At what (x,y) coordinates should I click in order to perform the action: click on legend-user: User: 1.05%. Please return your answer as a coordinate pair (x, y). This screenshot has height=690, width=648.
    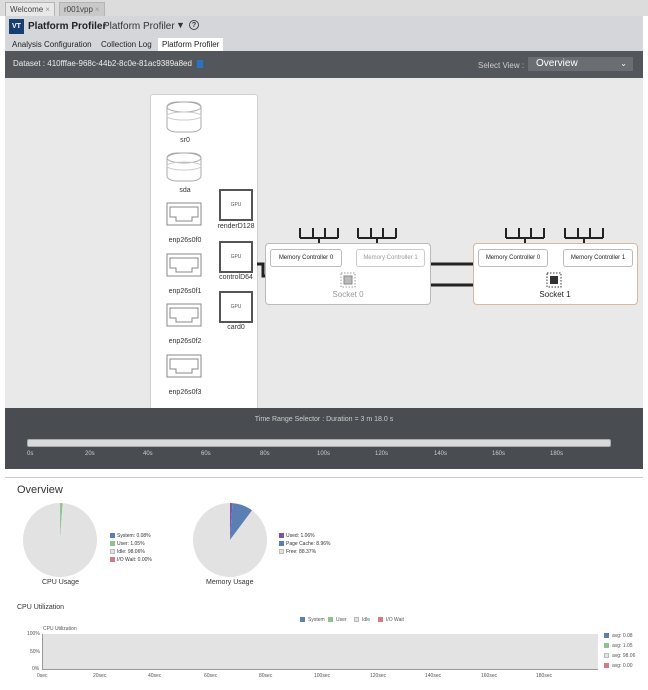
    Looking at the image, I should click on (127, 544).